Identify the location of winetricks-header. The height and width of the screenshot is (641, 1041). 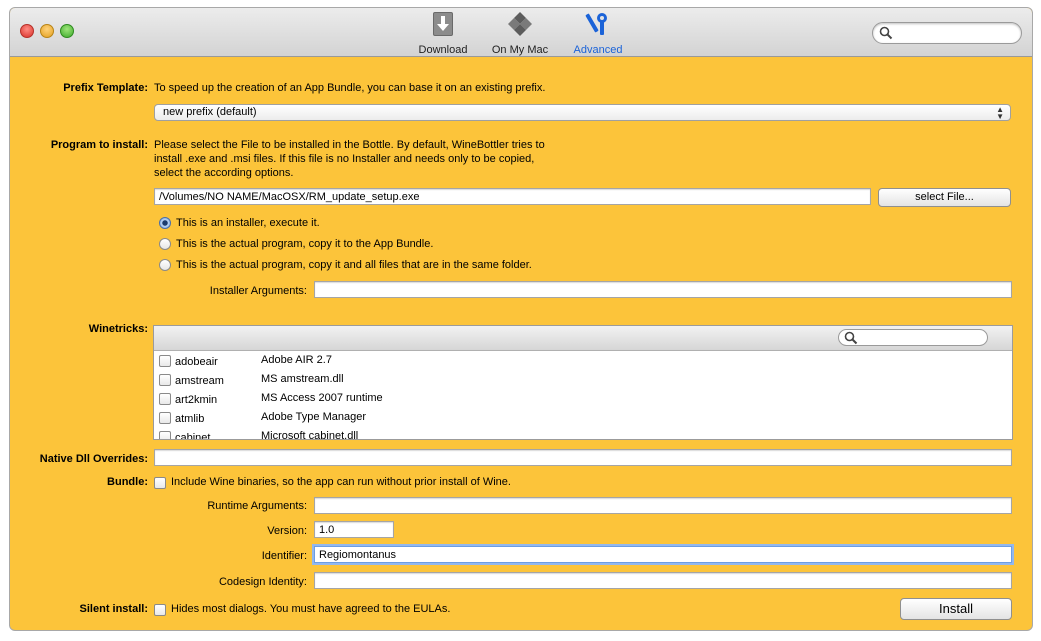
(583, 338).